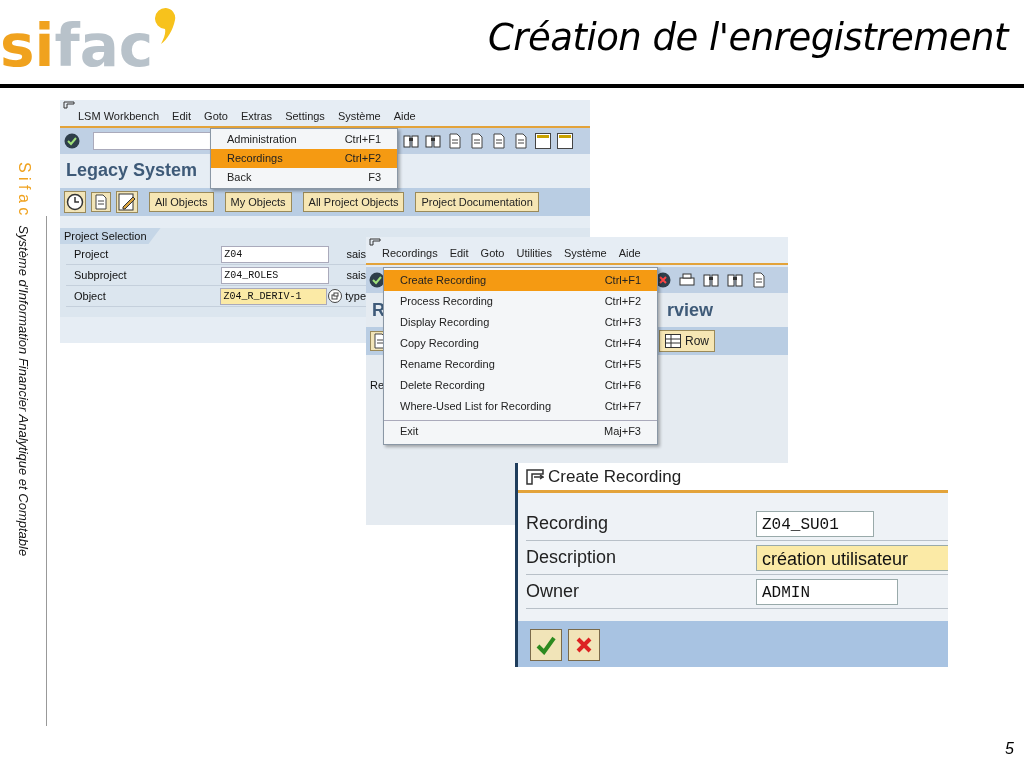 The height and width of the screenshot is (768, 1024). What do you see at coordinates (690, 310) in the screenshot?
I see `screen-title: rview` at bounding box center [690, 310].